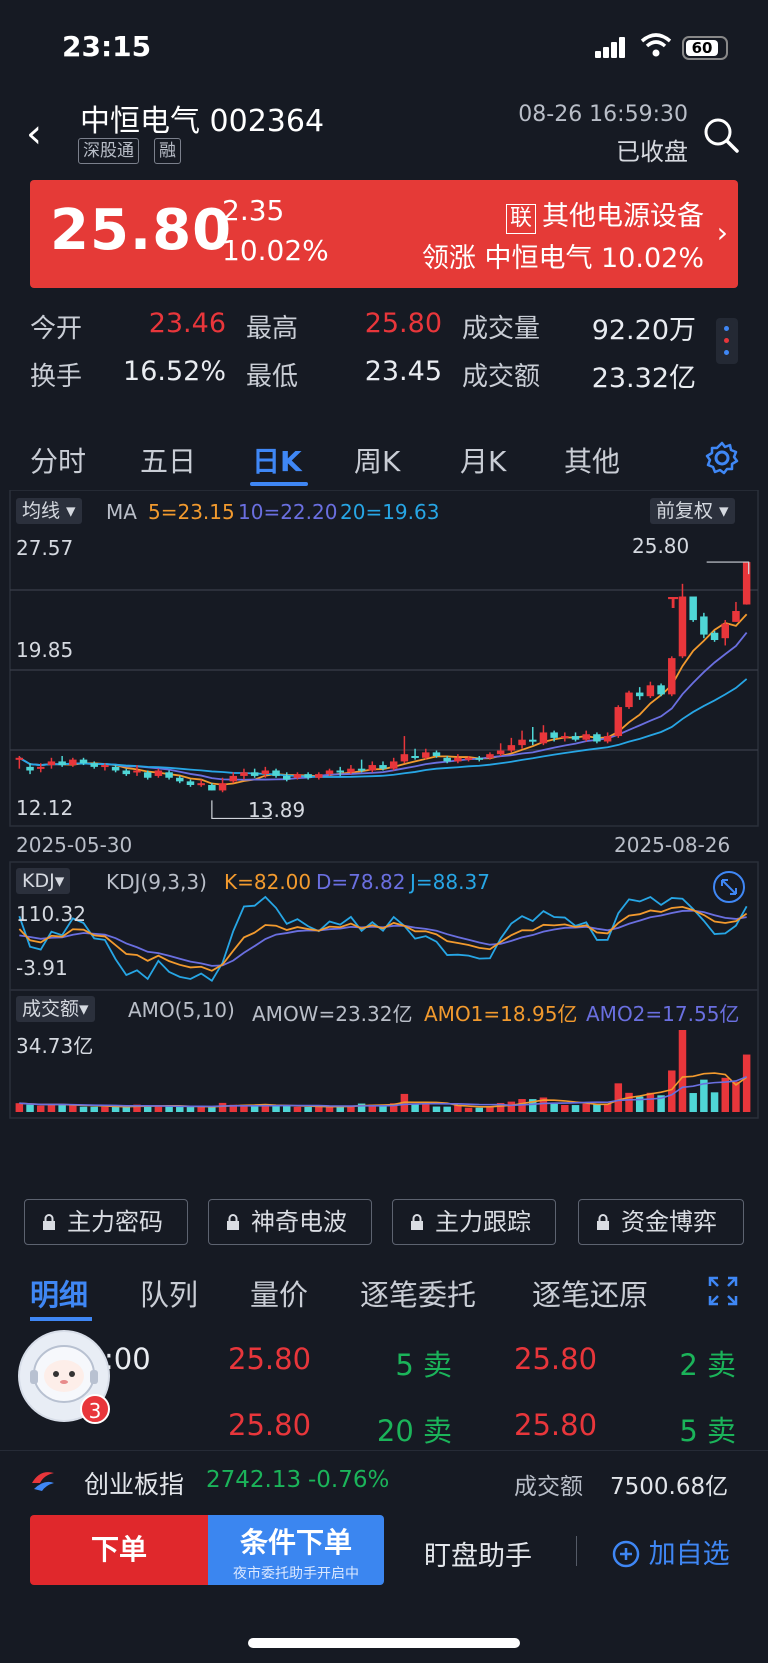  What do you see at coordinates (474, 1222) in the screenshot?
I see `main-force-tracking-button: 主力跟踪` at bounding box center [474, 1222].